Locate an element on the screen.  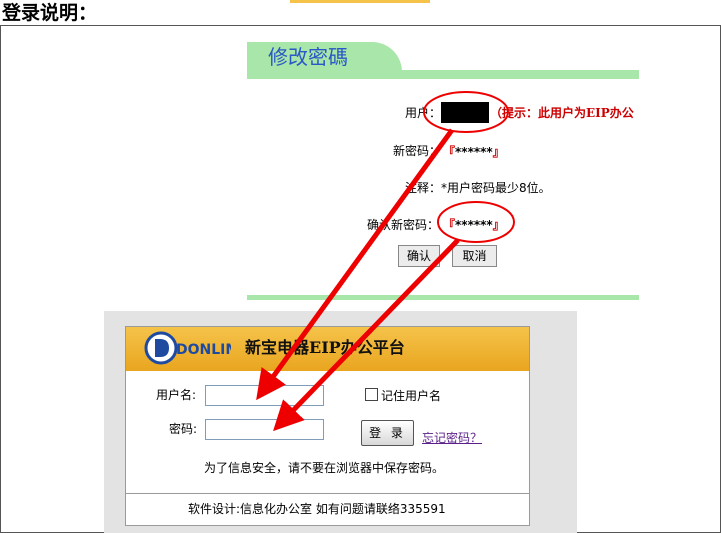
redacted-username is located at coordinates (465, 112).